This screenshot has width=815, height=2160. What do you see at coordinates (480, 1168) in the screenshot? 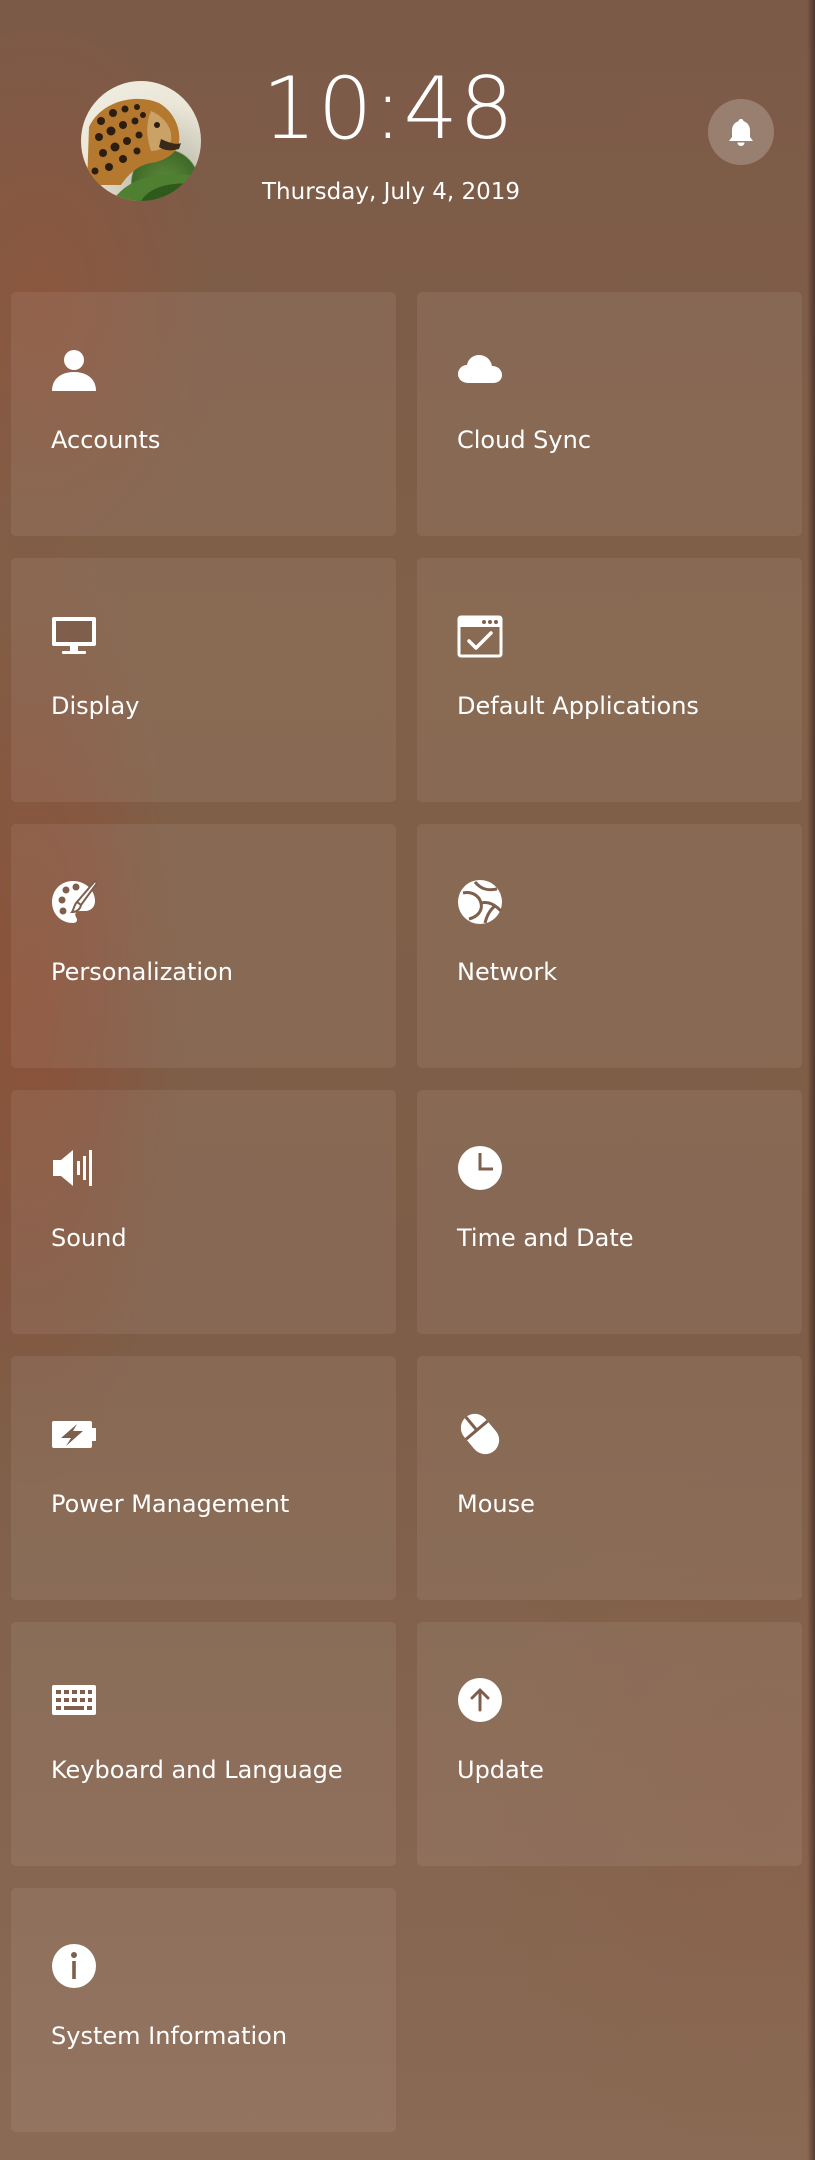
I see `clock-icon` at bounding box center [480, 1168].